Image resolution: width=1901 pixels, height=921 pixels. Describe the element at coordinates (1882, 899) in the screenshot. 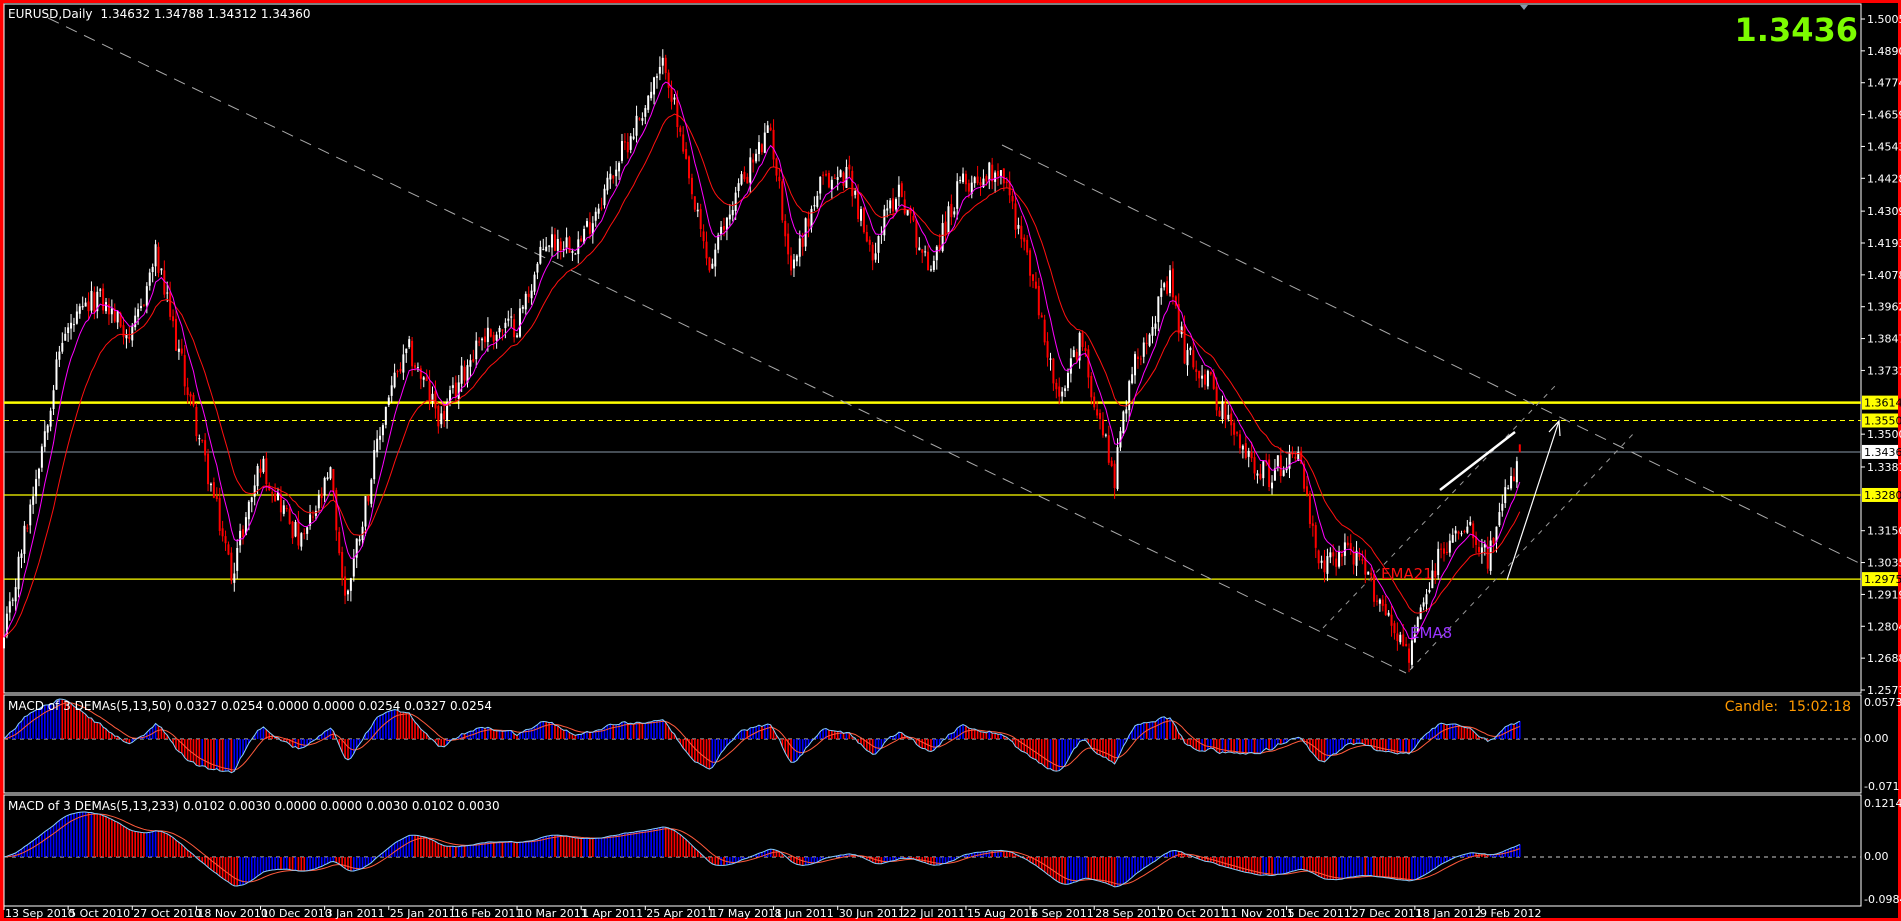

I see `macd2-min: -0.0984` at that location.